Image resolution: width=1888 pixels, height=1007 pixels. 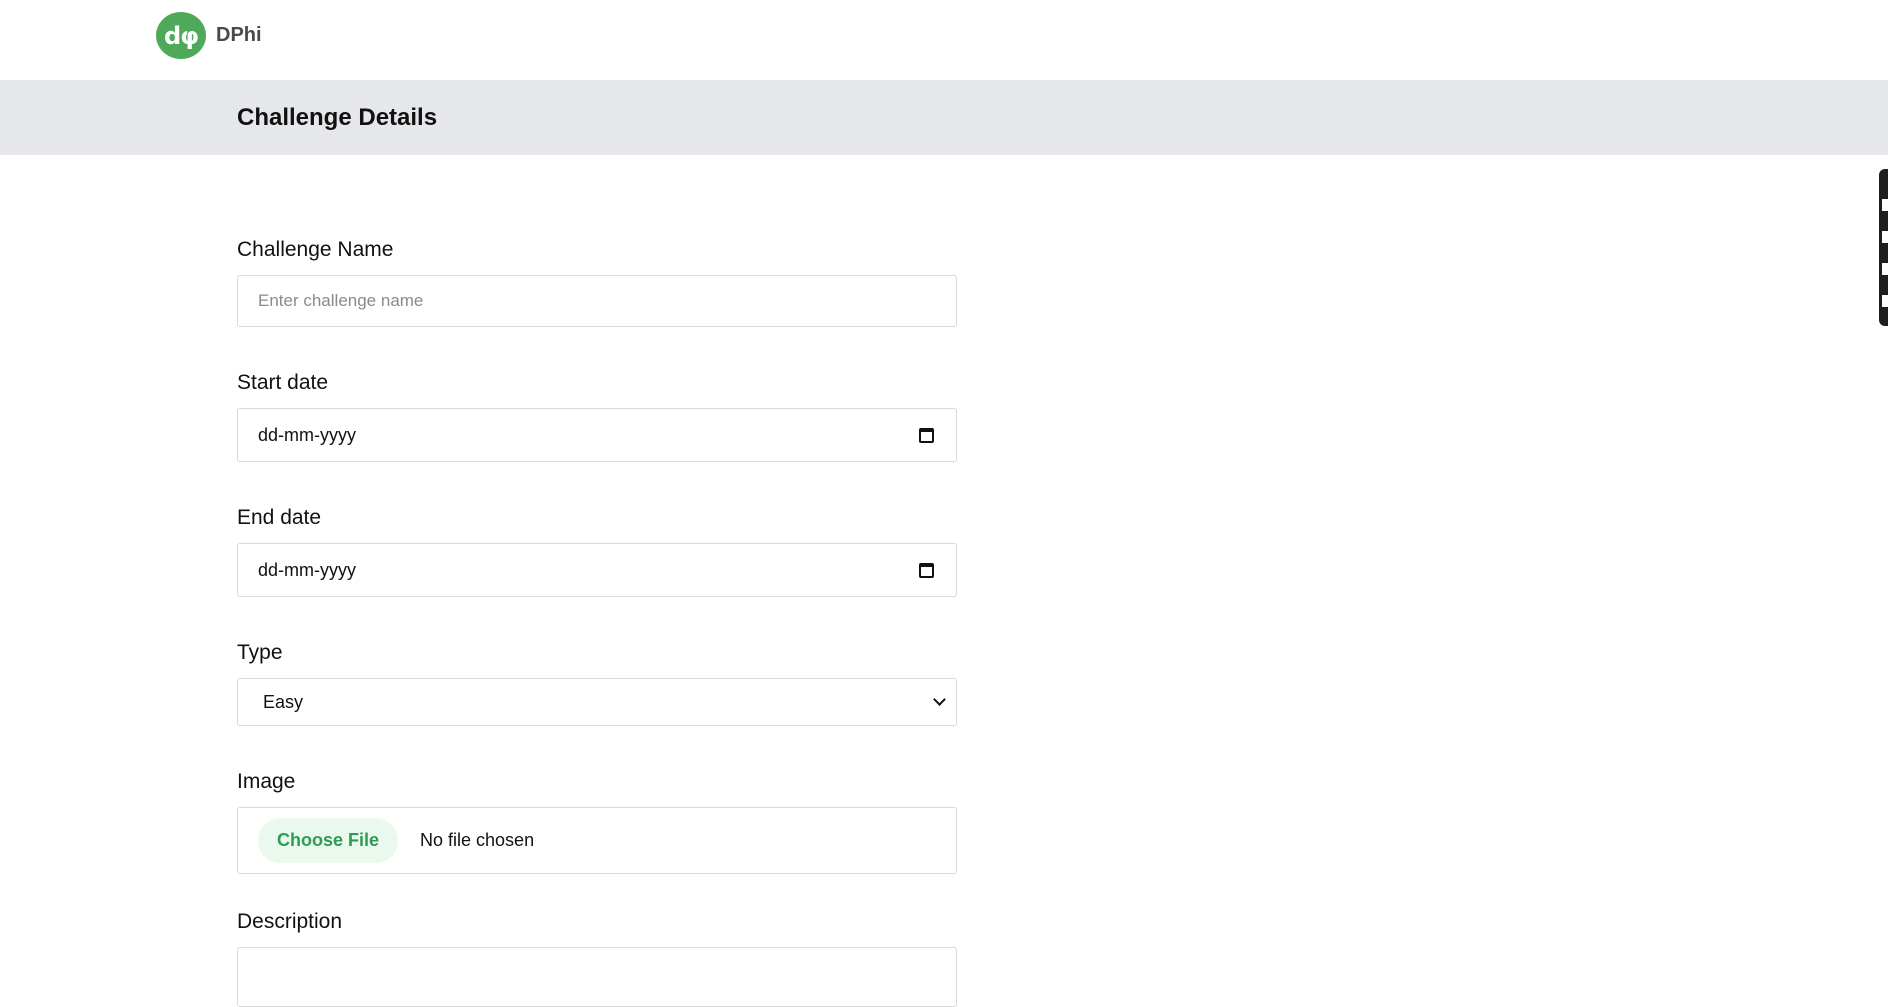 I want to click on start-date-input: dd-mm-yyyy, so click(x=597, y=435).